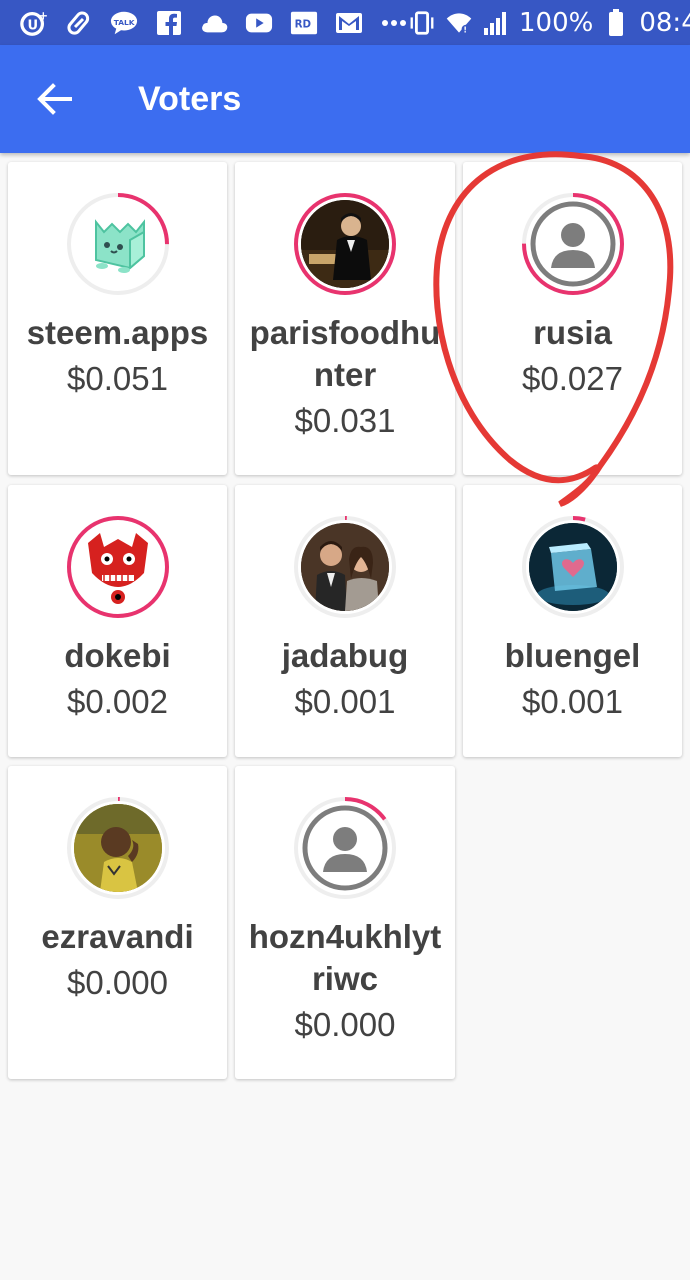  What do you see at coordinates (117, 961) in the screenshot?
I see `voter-name: ezravandi $0.000` at bounding box center [117, 961].